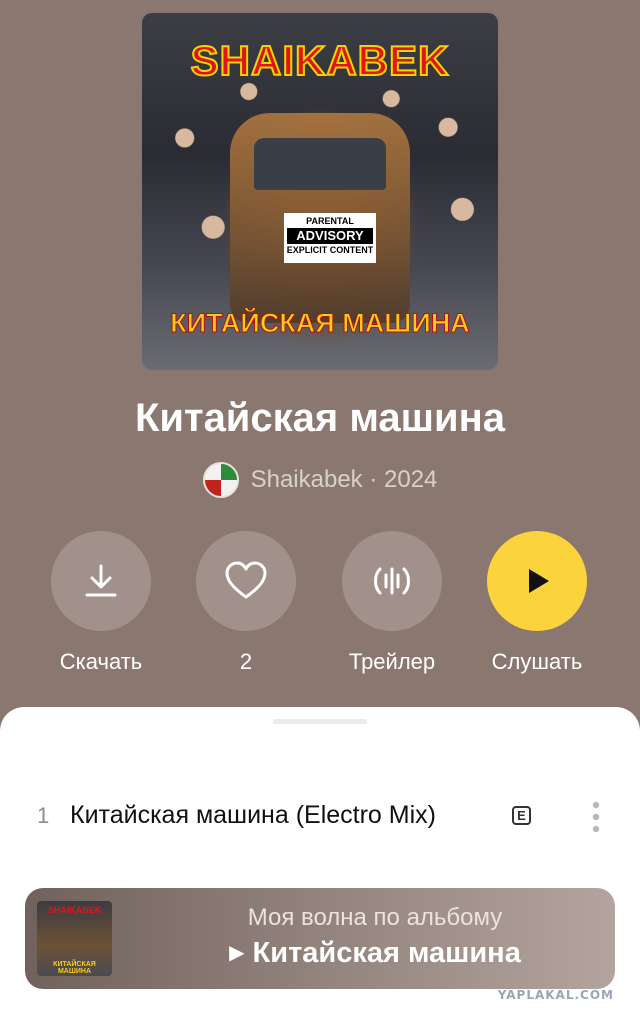 The width and height of the screenshot is (640, 1028). I want to click on play-icon, so click(539, 581).